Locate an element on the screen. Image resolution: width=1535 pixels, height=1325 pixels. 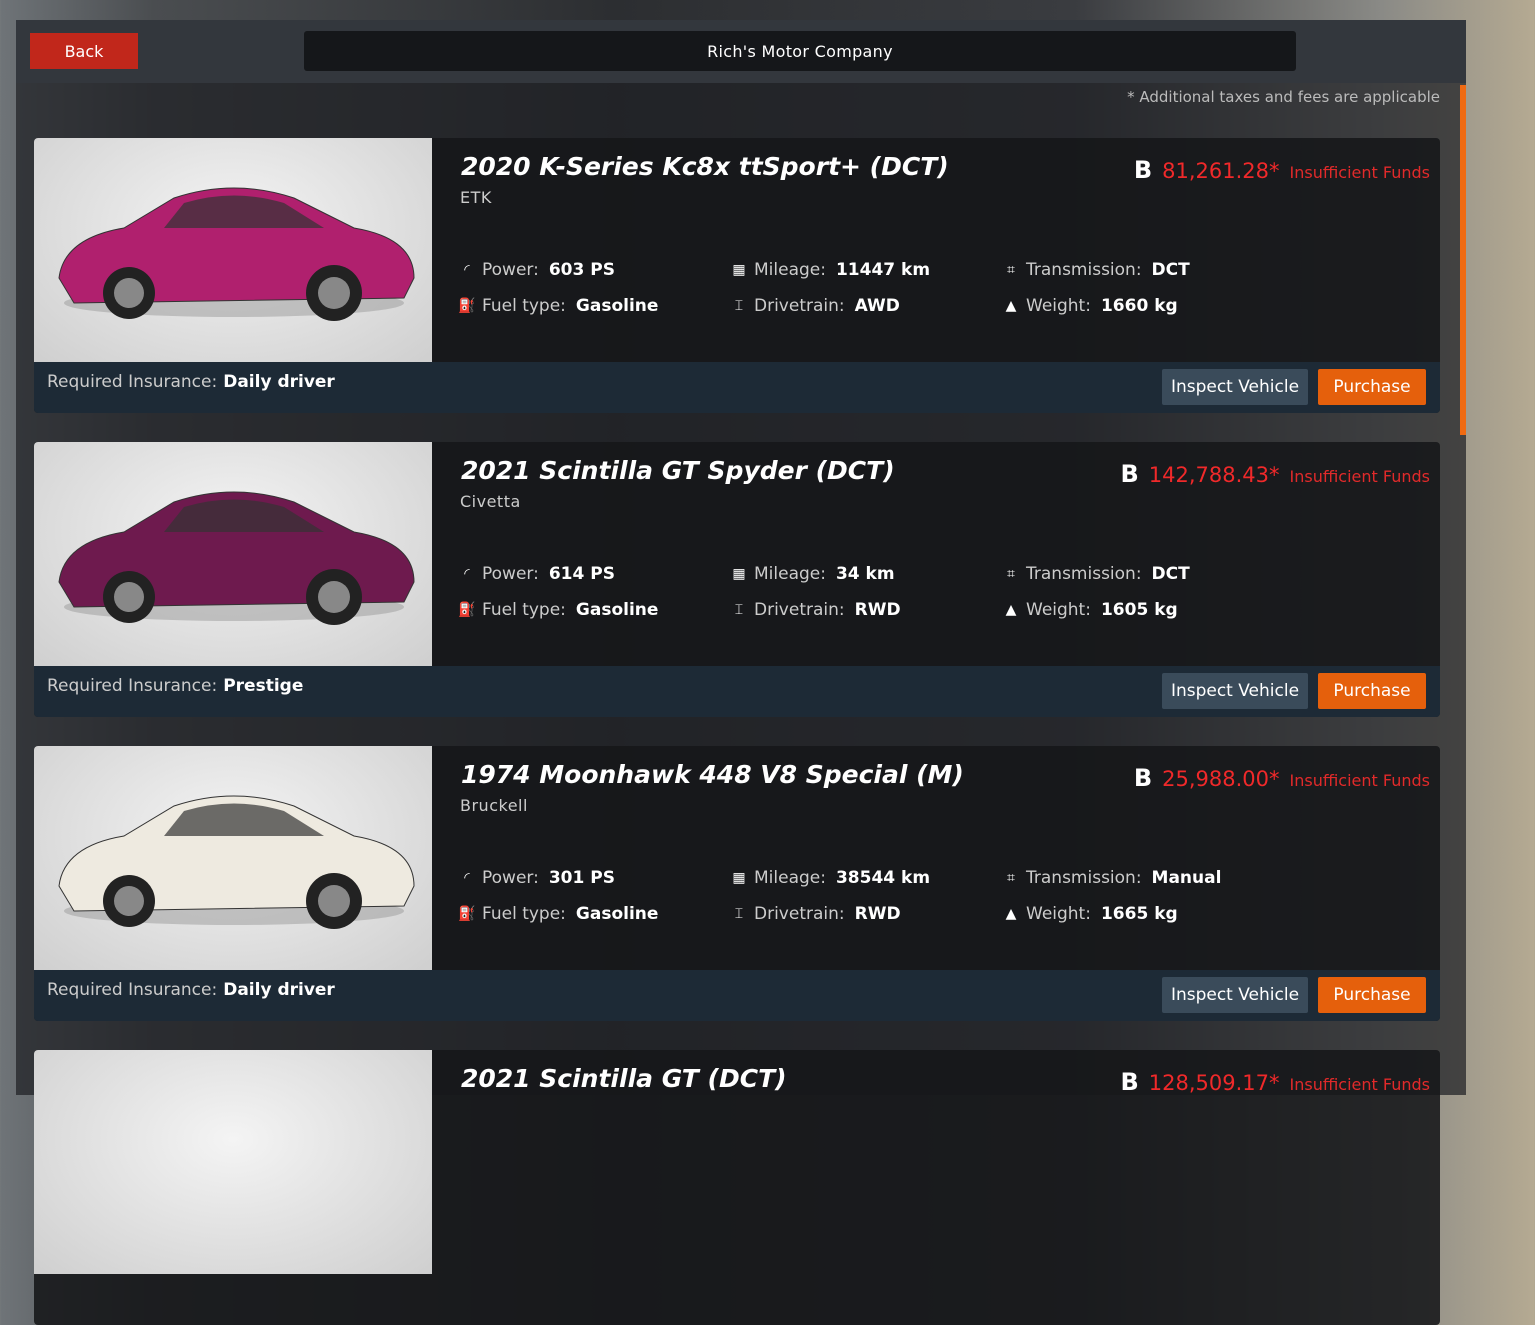
vehicle-price: B 128,509.17* Insufficient Funds is located at coordinates (1275, 1082).